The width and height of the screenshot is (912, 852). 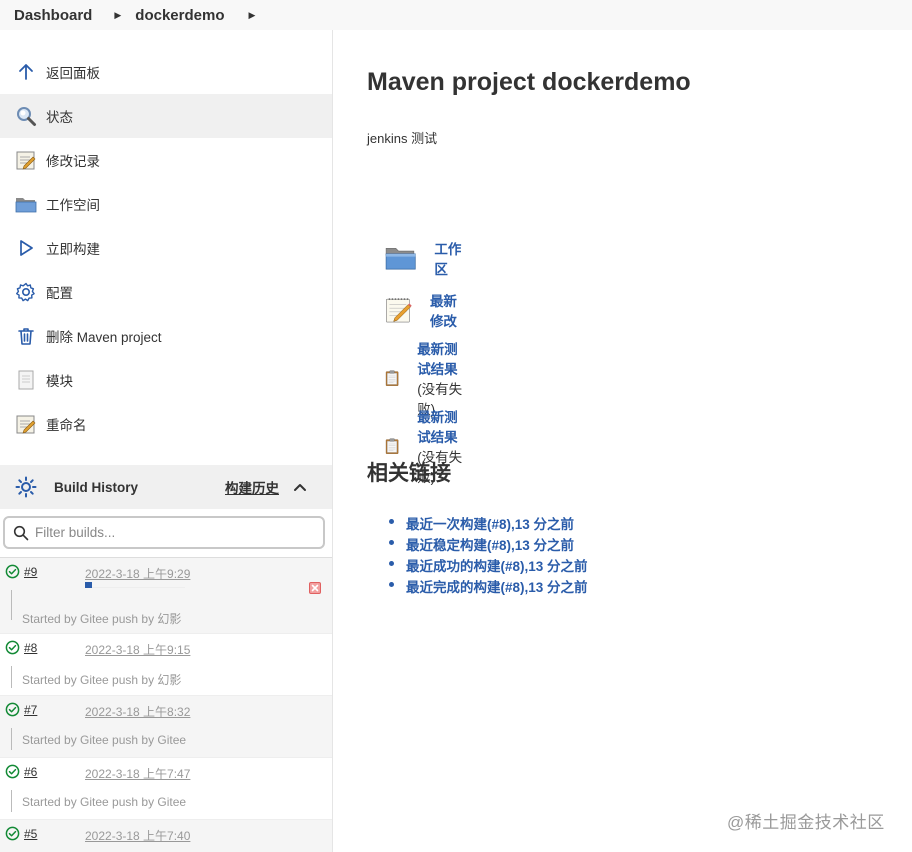 I want to click on list-item: 最近完成的构建(#8),13 分之前, so click(x=488, y=586).